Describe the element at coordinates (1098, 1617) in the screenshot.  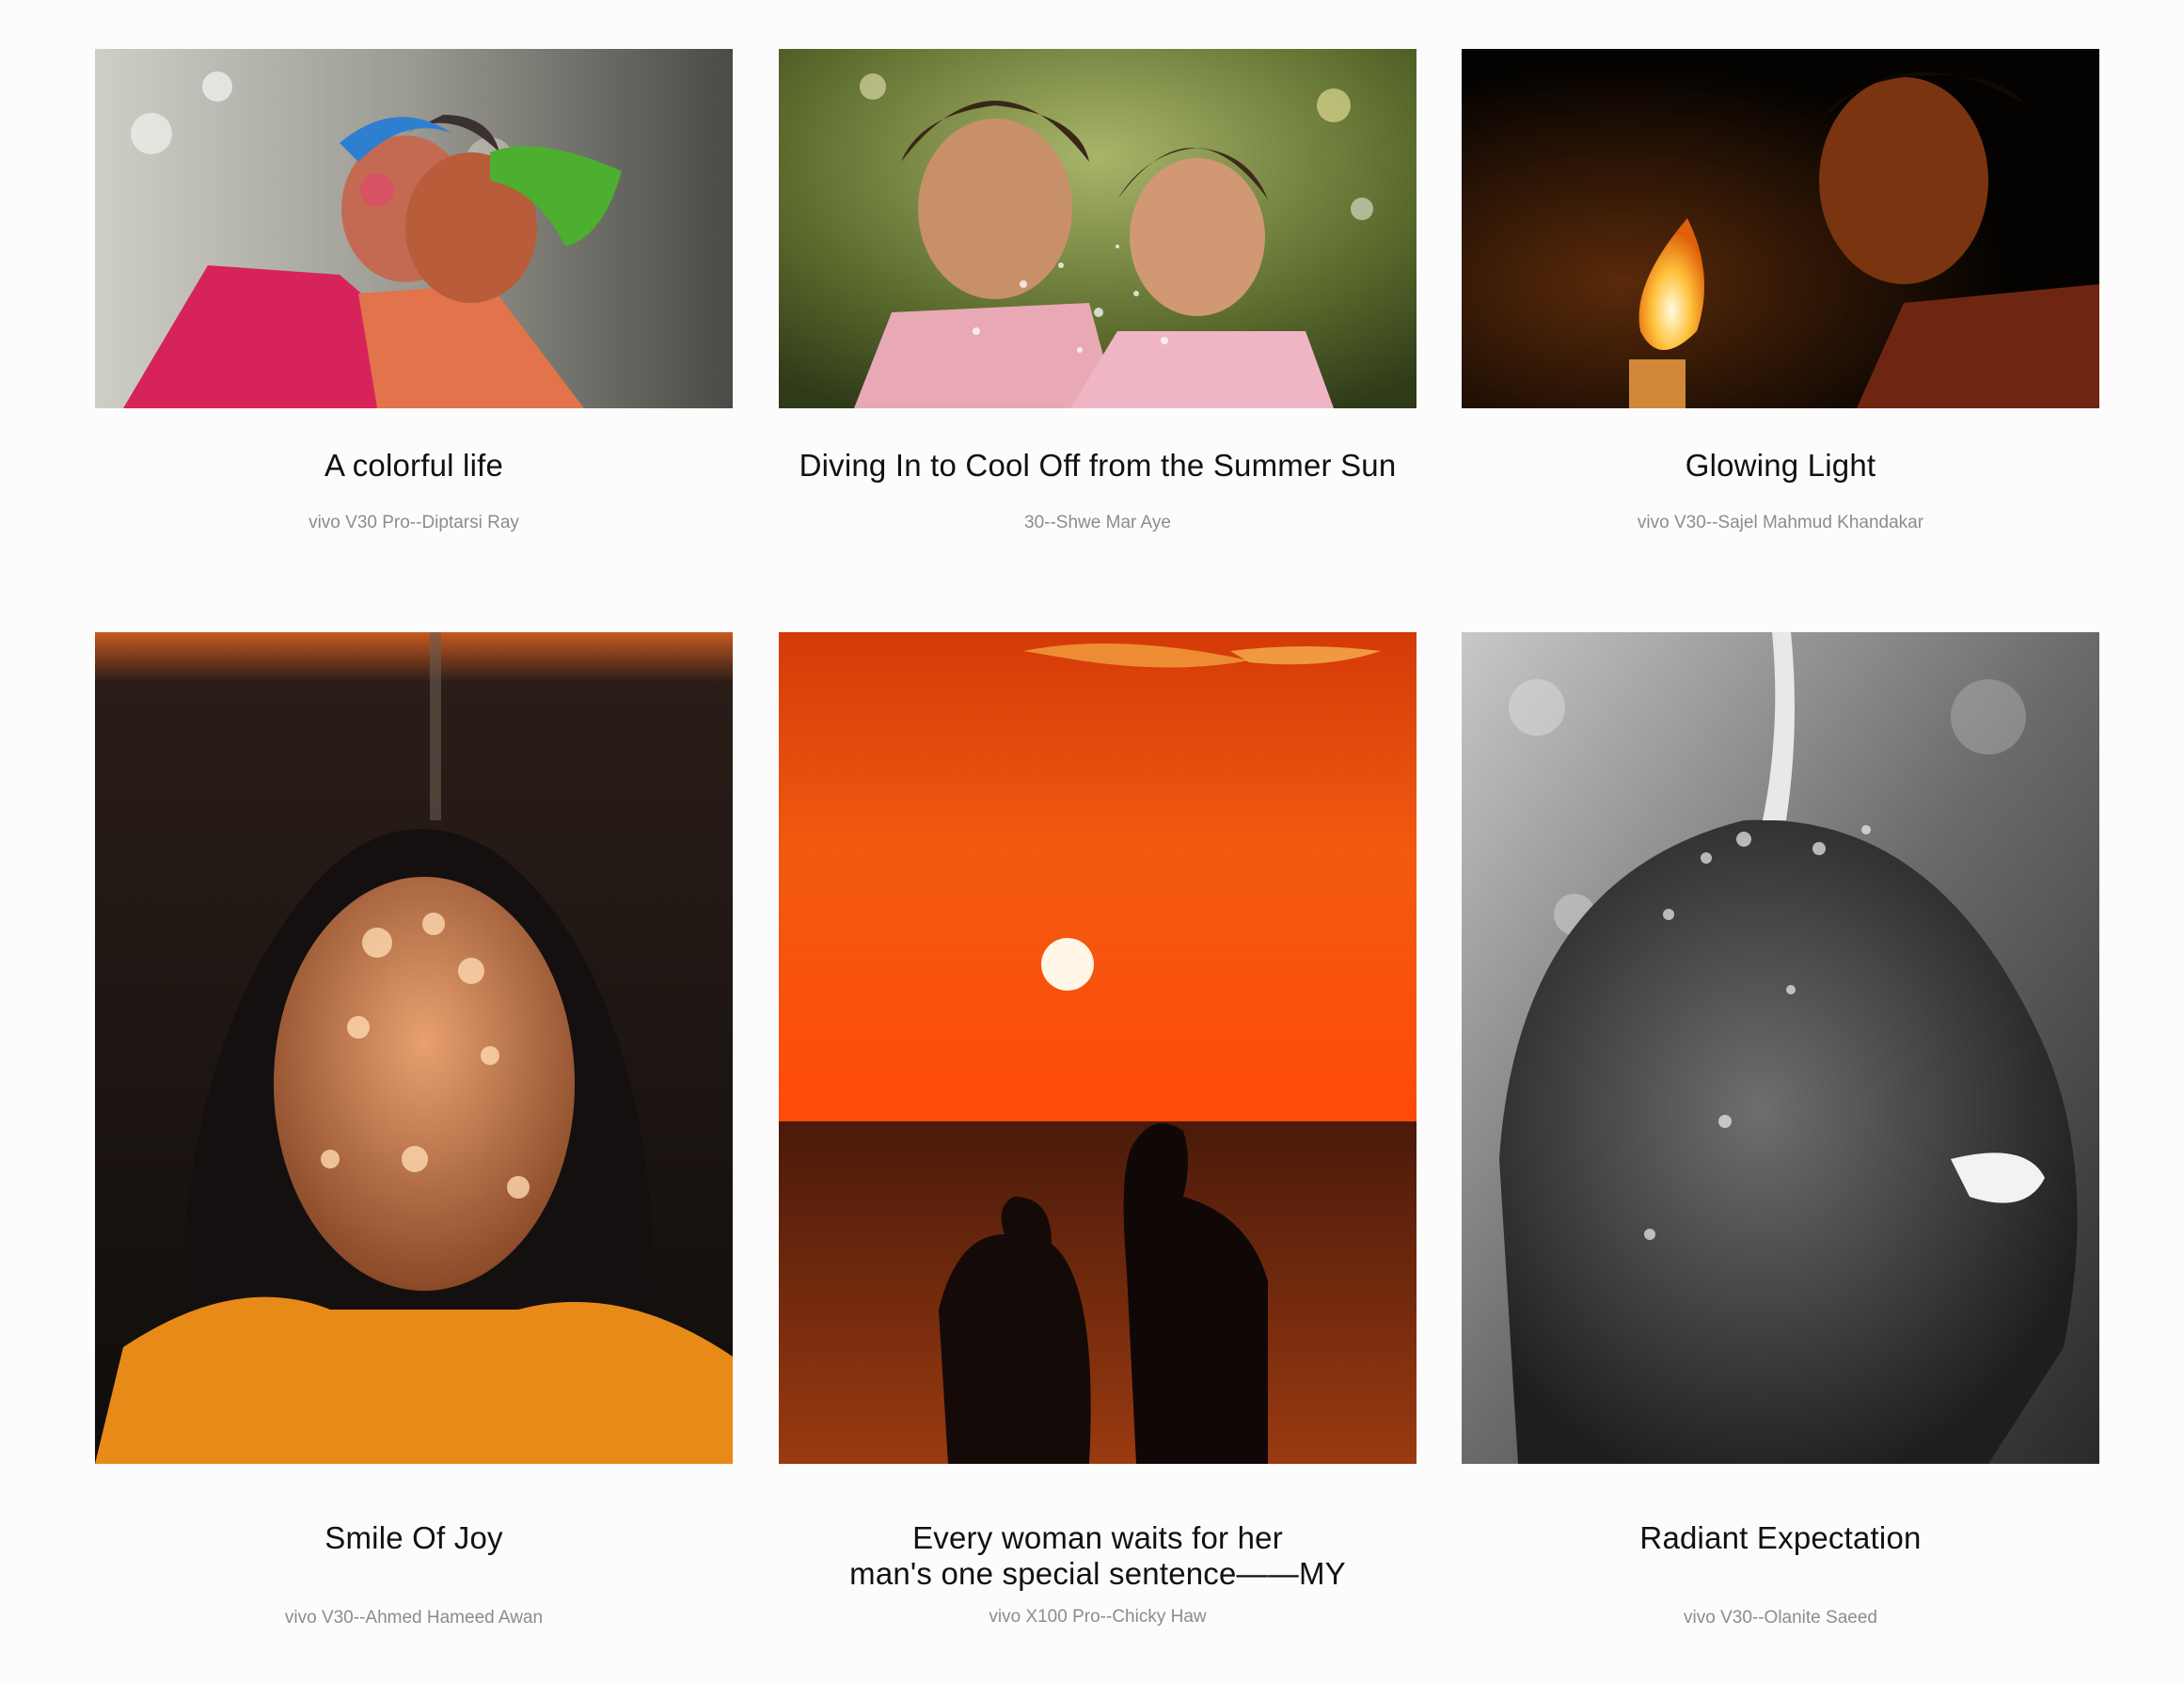
I see `photo-credit: vivo X100 Pro--Chicky Haw` at that location.